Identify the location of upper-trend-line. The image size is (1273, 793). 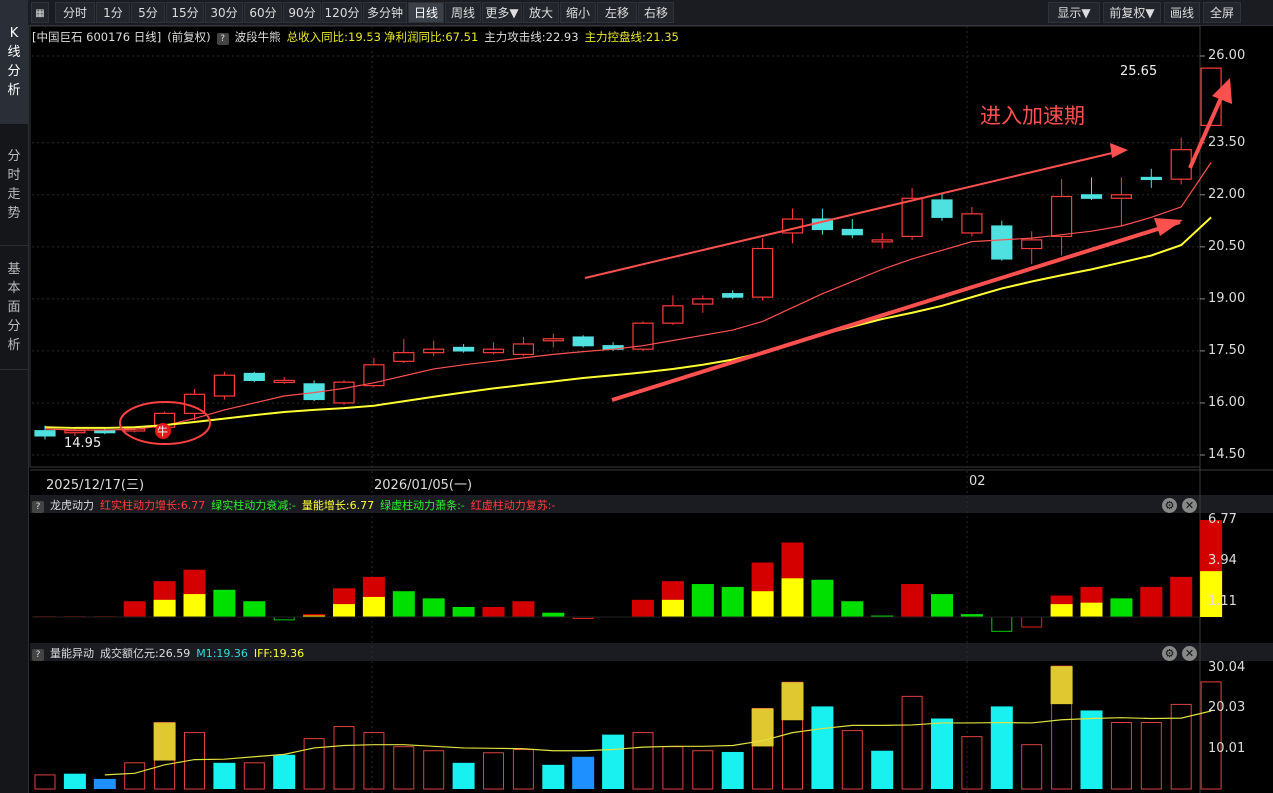
(855, 214).